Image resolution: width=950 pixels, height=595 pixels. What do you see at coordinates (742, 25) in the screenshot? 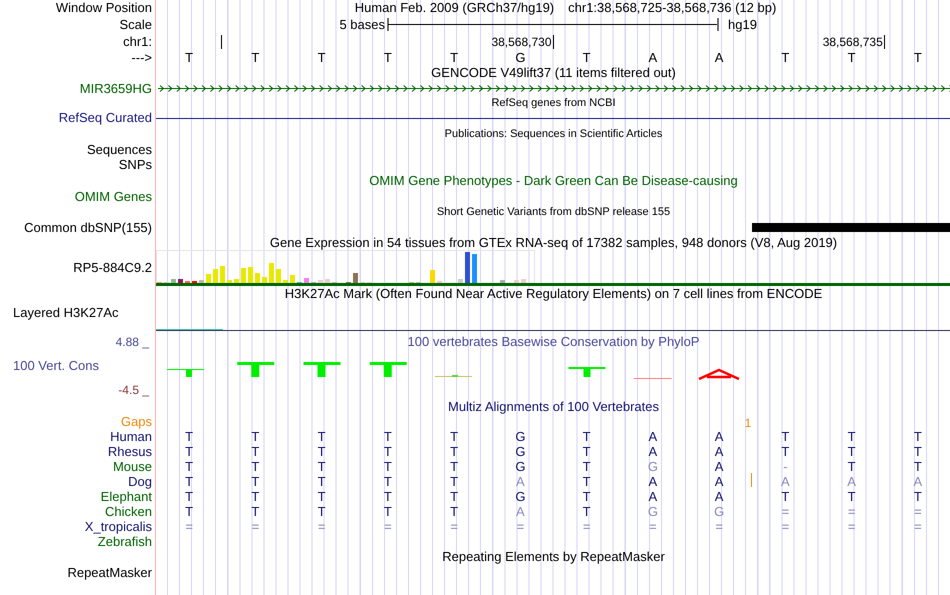
I see `scale-db-text: hg19` at bounding box center [742, 25].